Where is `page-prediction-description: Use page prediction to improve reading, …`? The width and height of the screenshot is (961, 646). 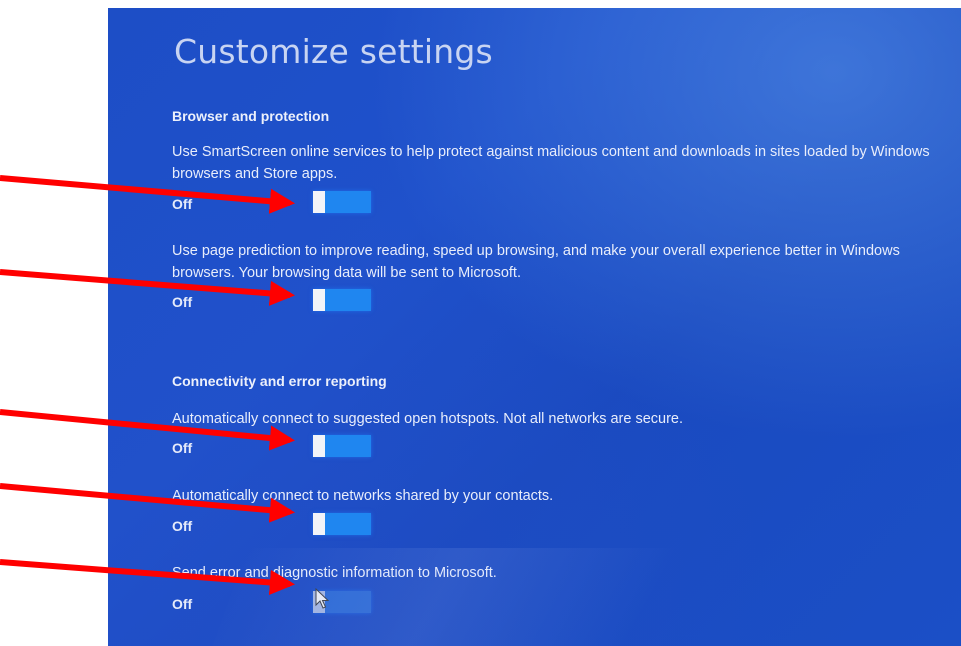 page-prediction-description: Use page prediction to improve reading, … is located at coordinates (536, 262).